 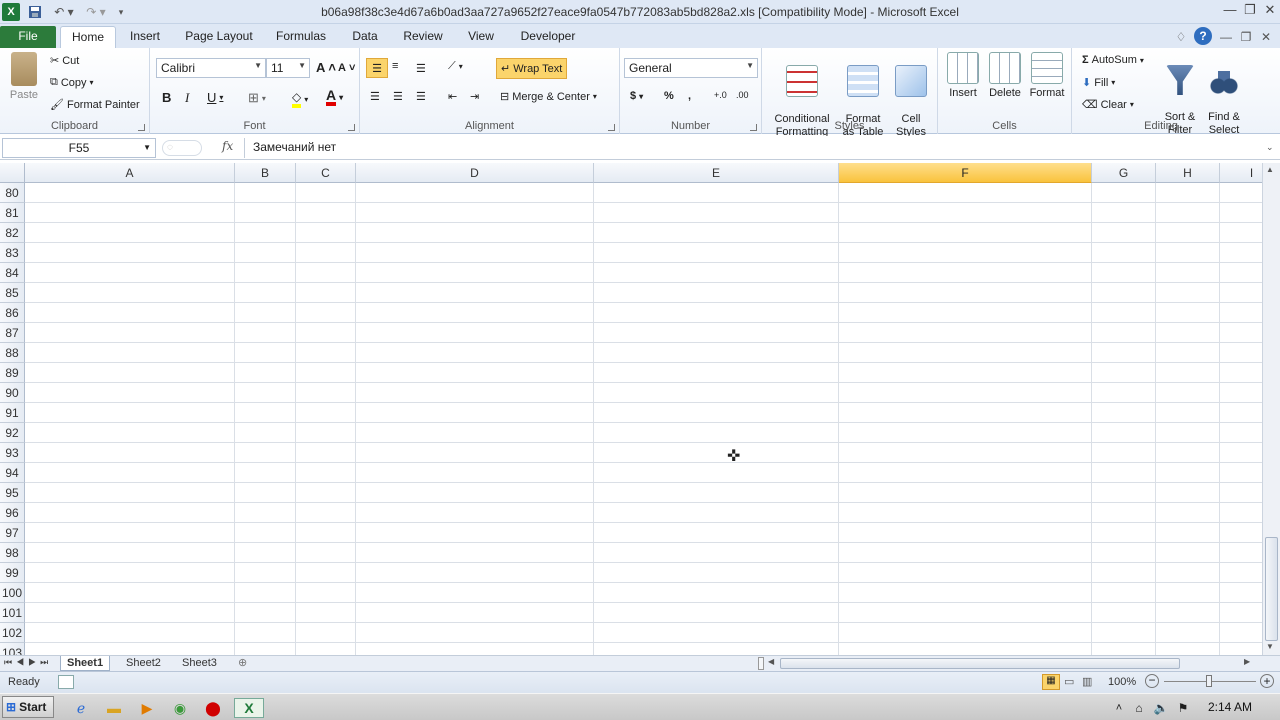 I want to click on minimize-button: —, so click(x=1230, y=11).